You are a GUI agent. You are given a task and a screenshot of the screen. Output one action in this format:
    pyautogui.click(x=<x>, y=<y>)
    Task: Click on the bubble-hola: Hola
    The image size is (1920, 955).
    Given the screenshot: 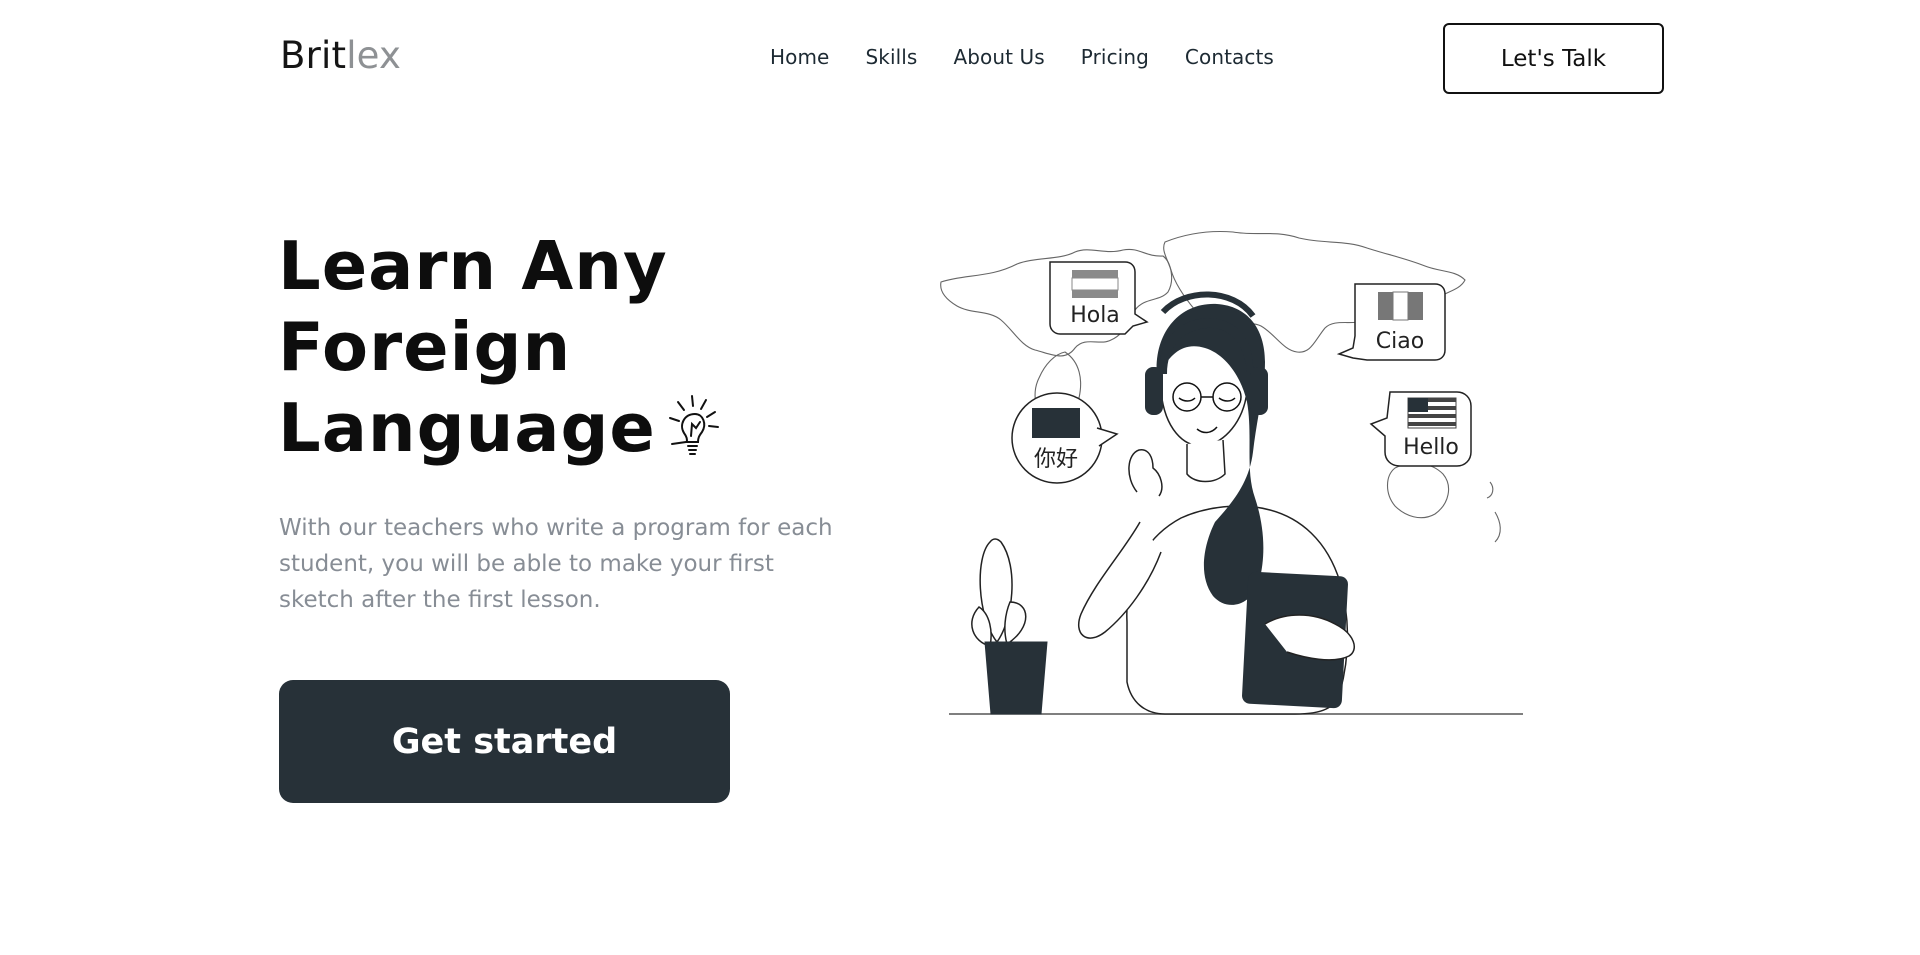 What is the action you would take?
    pyautogui.click(x=1099, y=298)
    